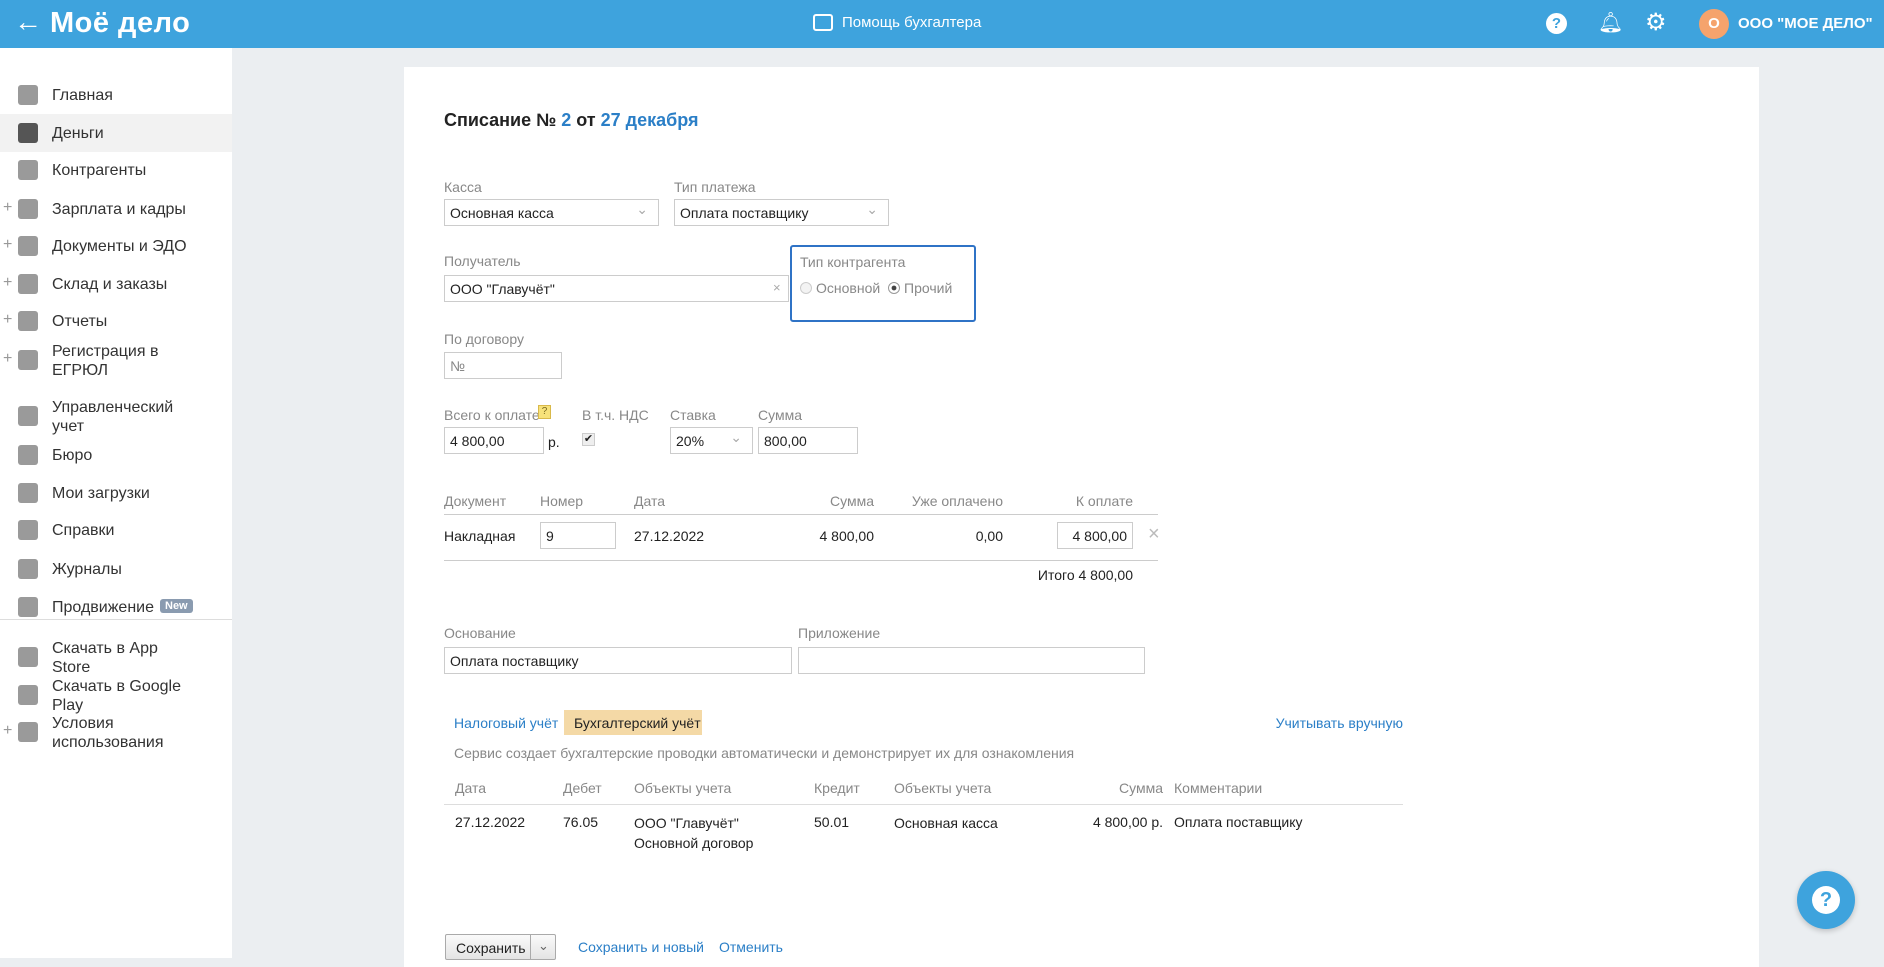  I want to click on gear-icon: ⚙, so click(1656, 22).